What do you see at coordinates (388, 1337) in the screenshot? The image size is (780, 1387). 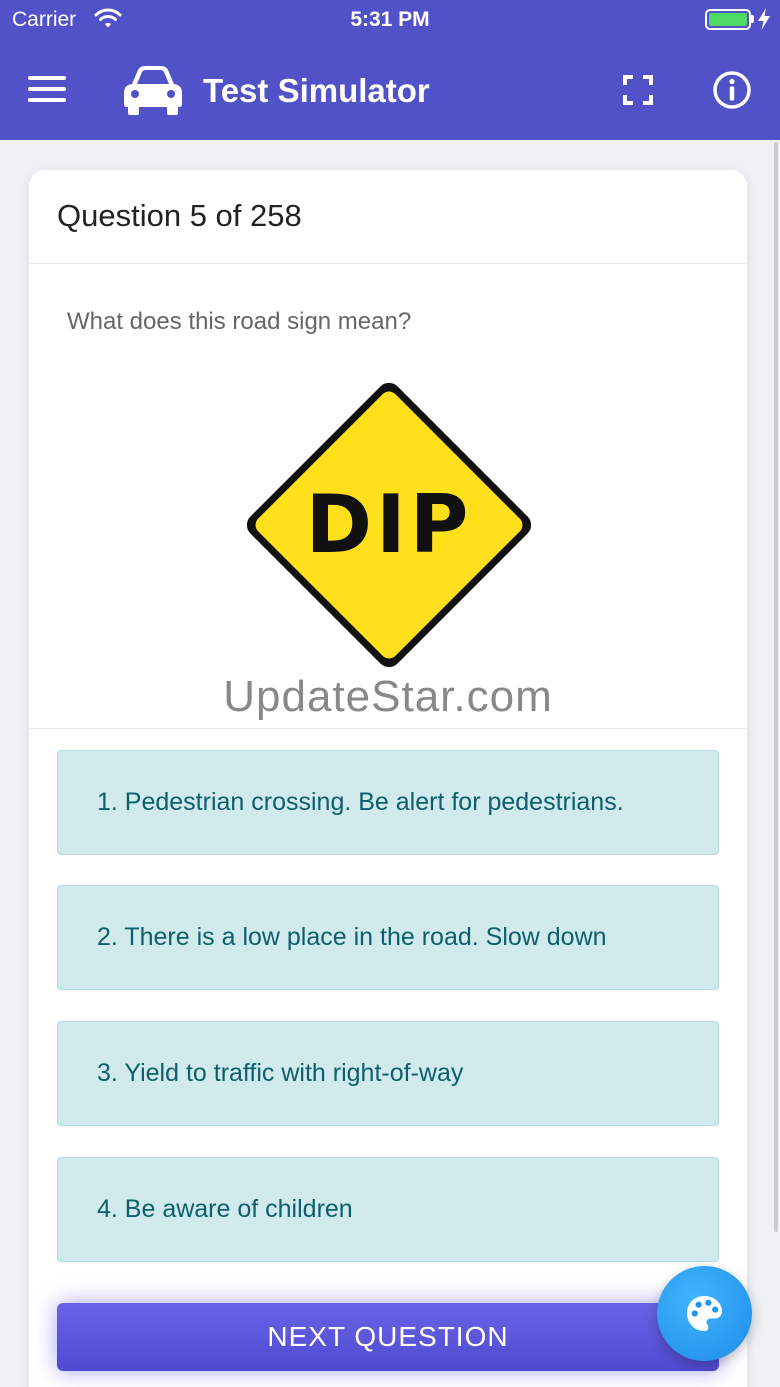 I see `next-question-button: NEXT QUESTION` at bounding box center [388, 1337].